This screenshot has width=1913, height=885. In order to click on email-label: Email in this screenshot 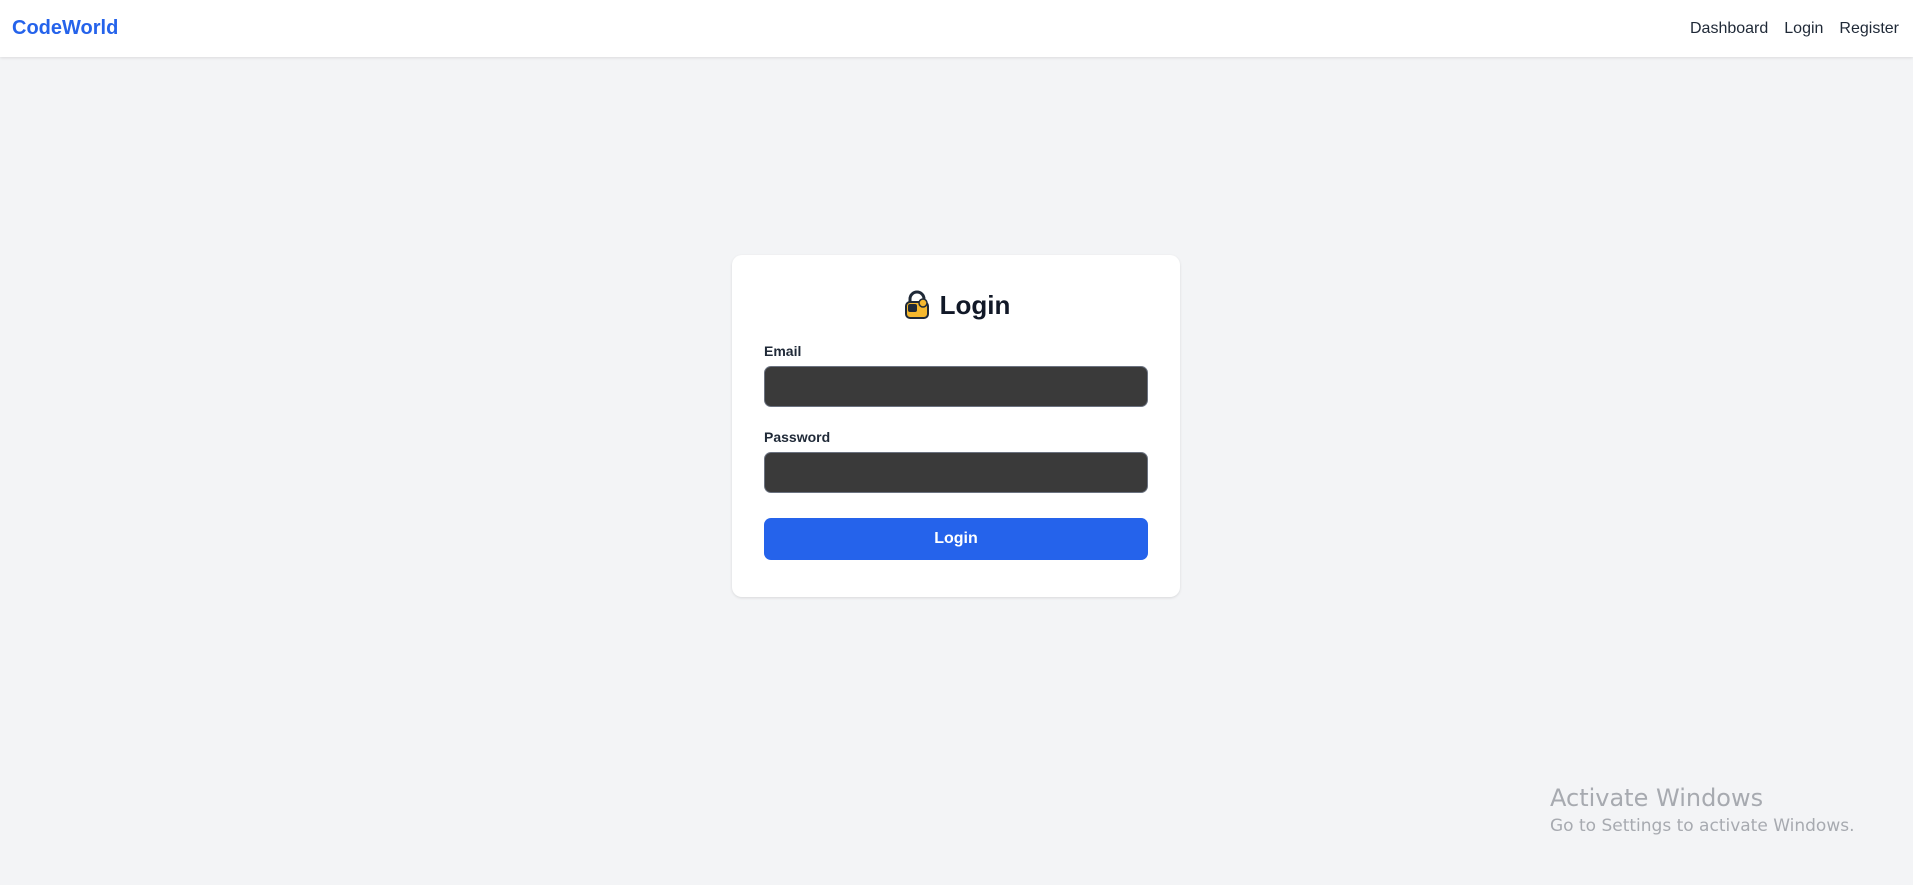, I will do `click(783, 351)`.